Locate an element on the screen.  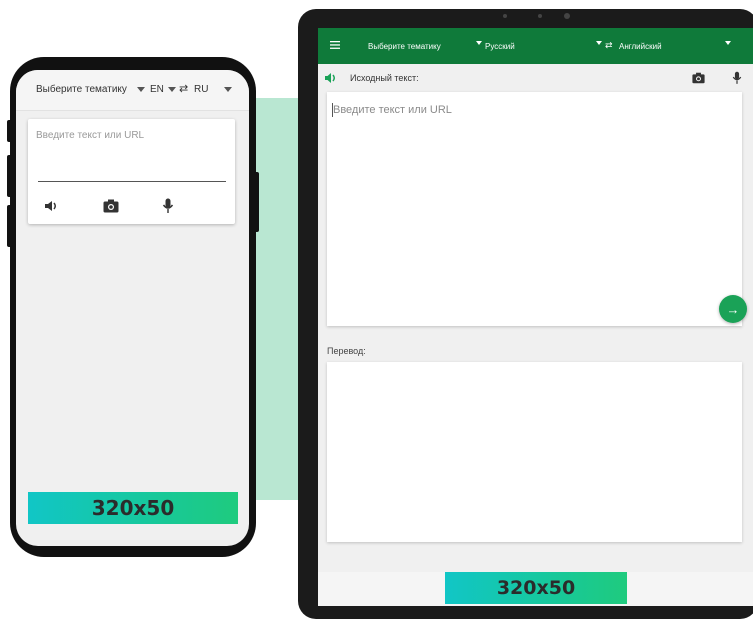
target-language-select: RU is located at coordinates (201, 89).